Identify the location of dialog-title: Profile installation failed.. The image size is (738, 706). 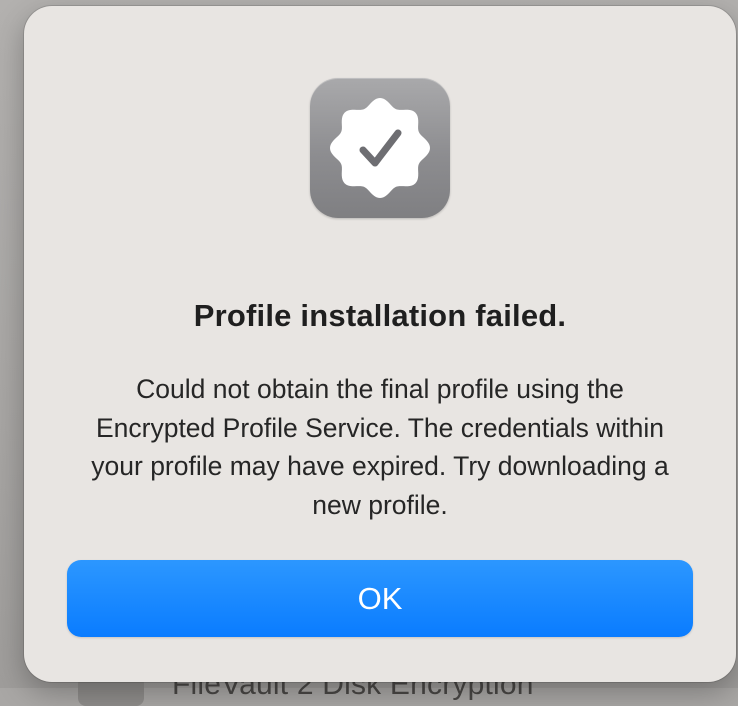
(380, 315).